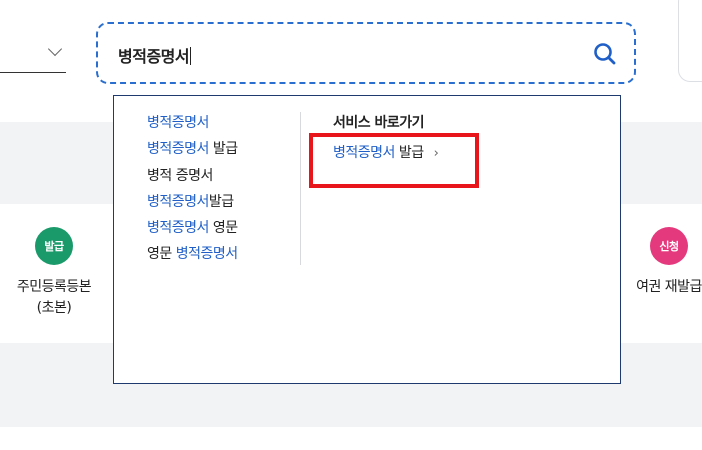 The height and width of the screenshot is (450, 702). Describe the element at coordinates (300, 188) in the screenshot. I see `column-divider` at that location.